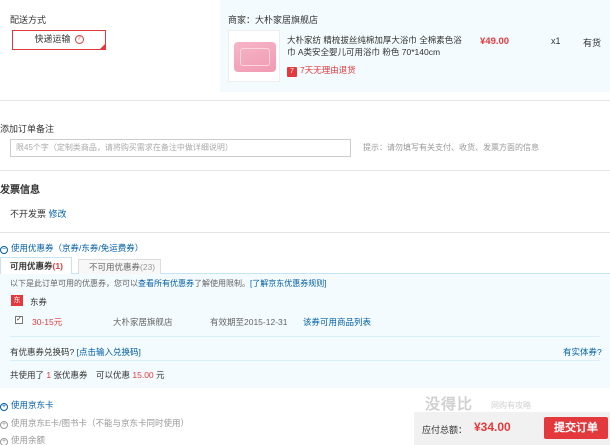 This screenshot has height=445, width=610. I want to click on coupon-shop: 大朴家居旗舰店, so click(143, 322).